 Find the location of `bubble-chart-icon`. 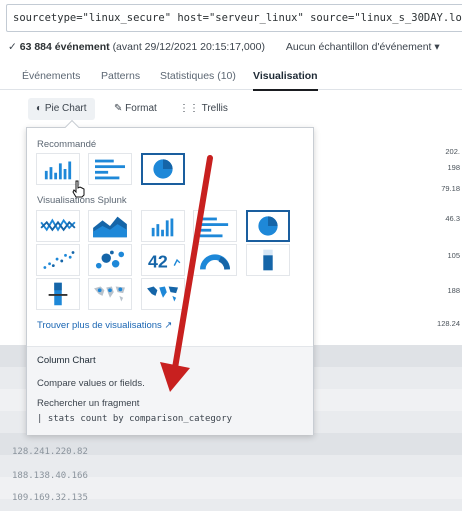

bubble-chart-icon is located at coordinates (110, 260).